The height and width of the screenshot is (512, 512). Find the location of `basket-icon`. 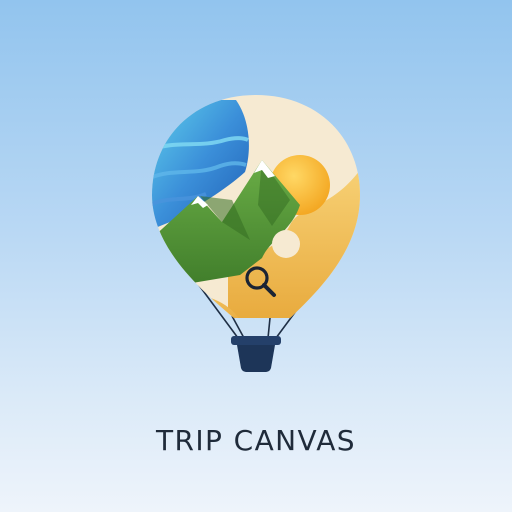

basket-icon is located at coordinates (256, 354).